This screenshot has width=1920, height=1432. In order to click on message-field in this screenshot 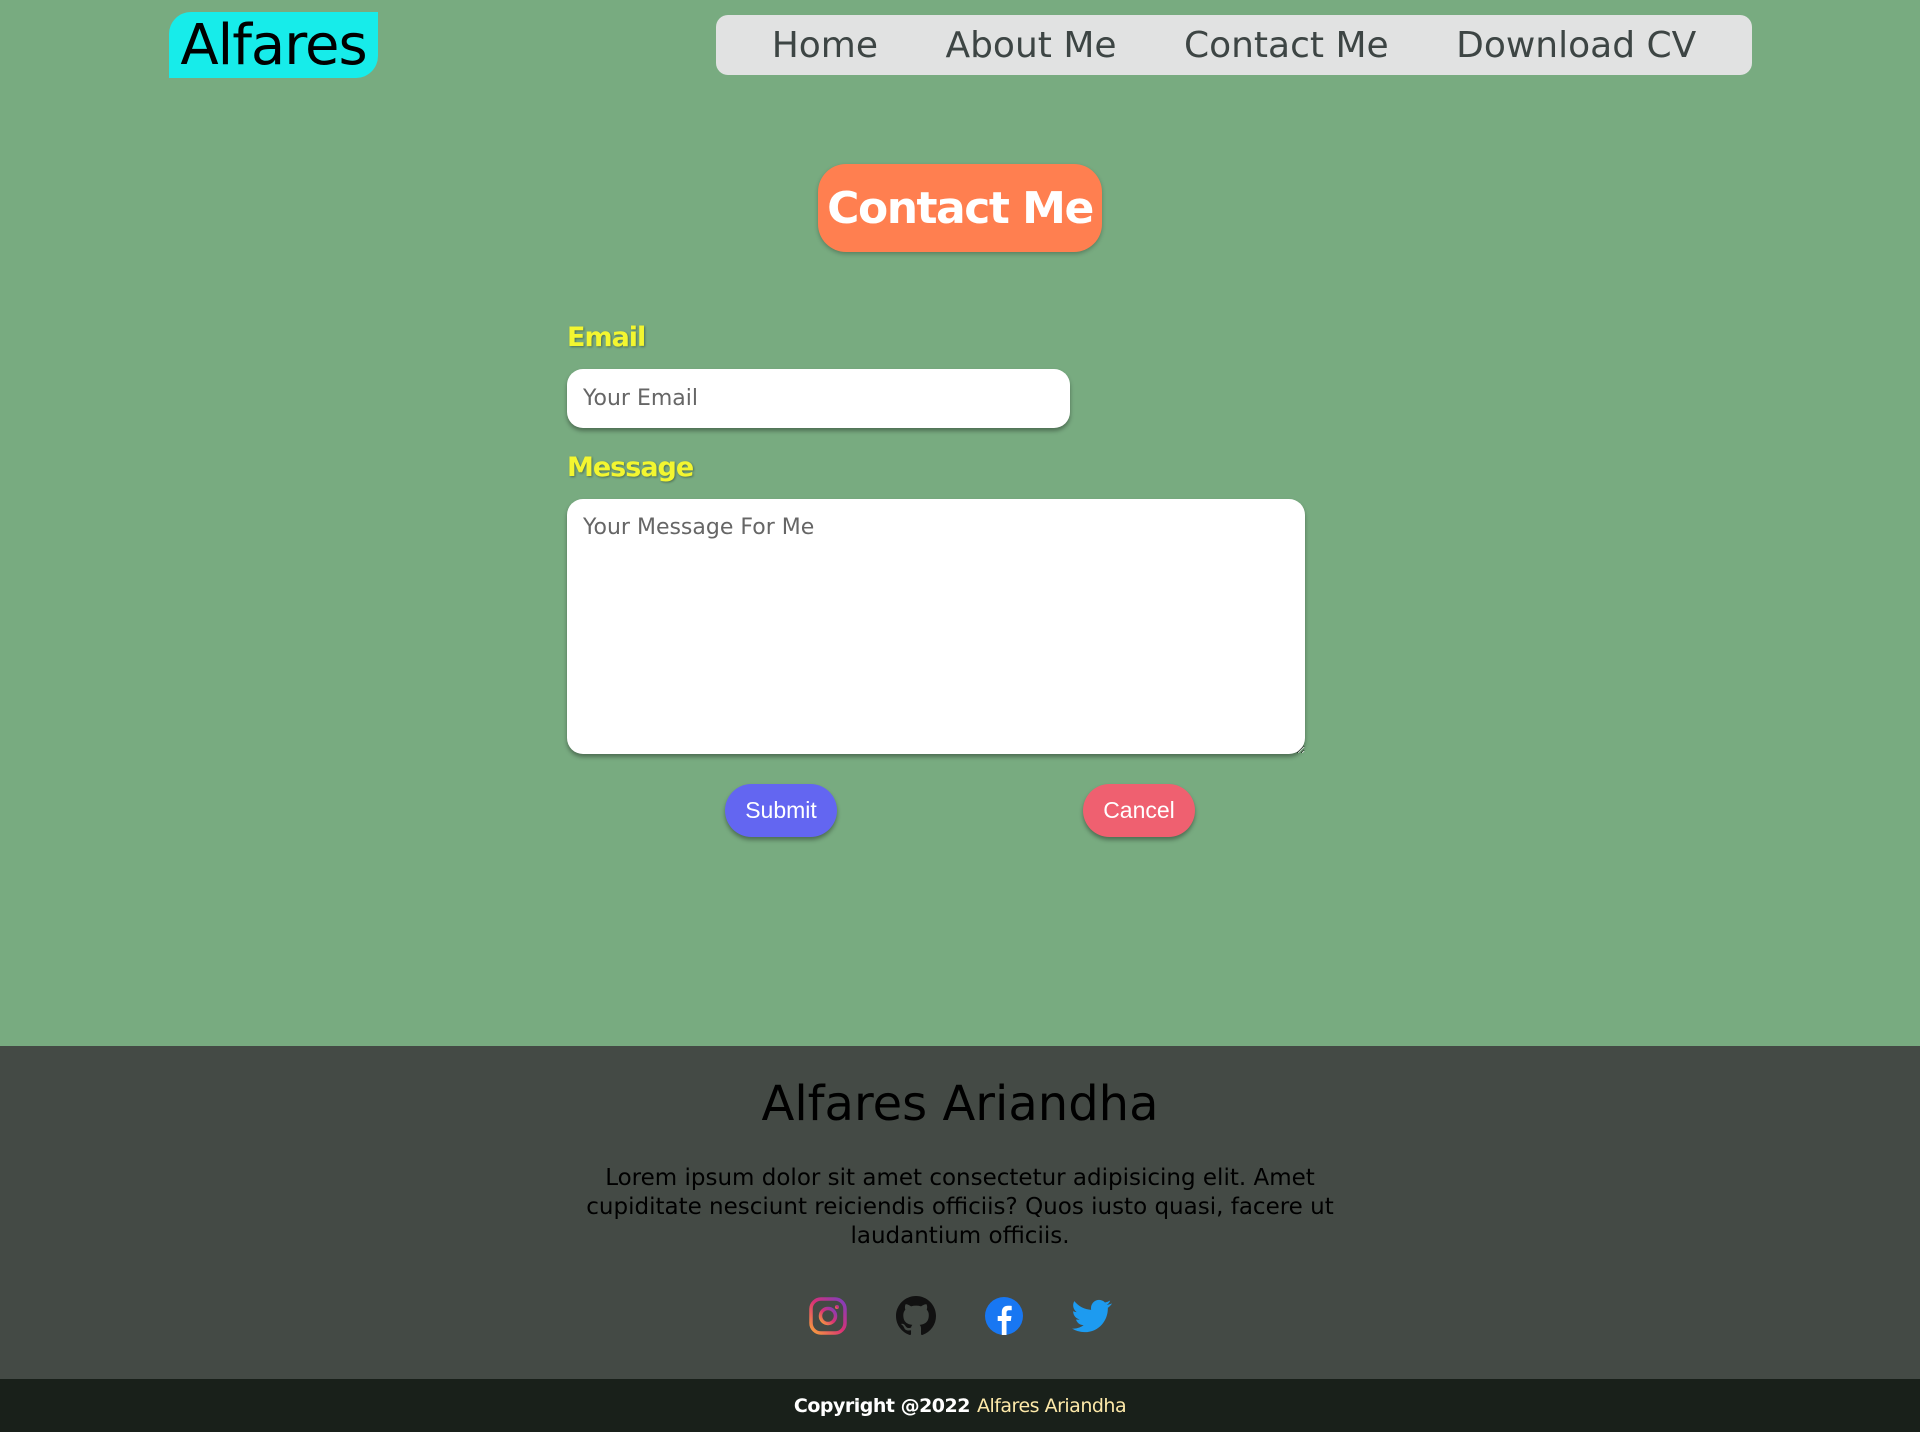, I will do `click(936, 626)`.